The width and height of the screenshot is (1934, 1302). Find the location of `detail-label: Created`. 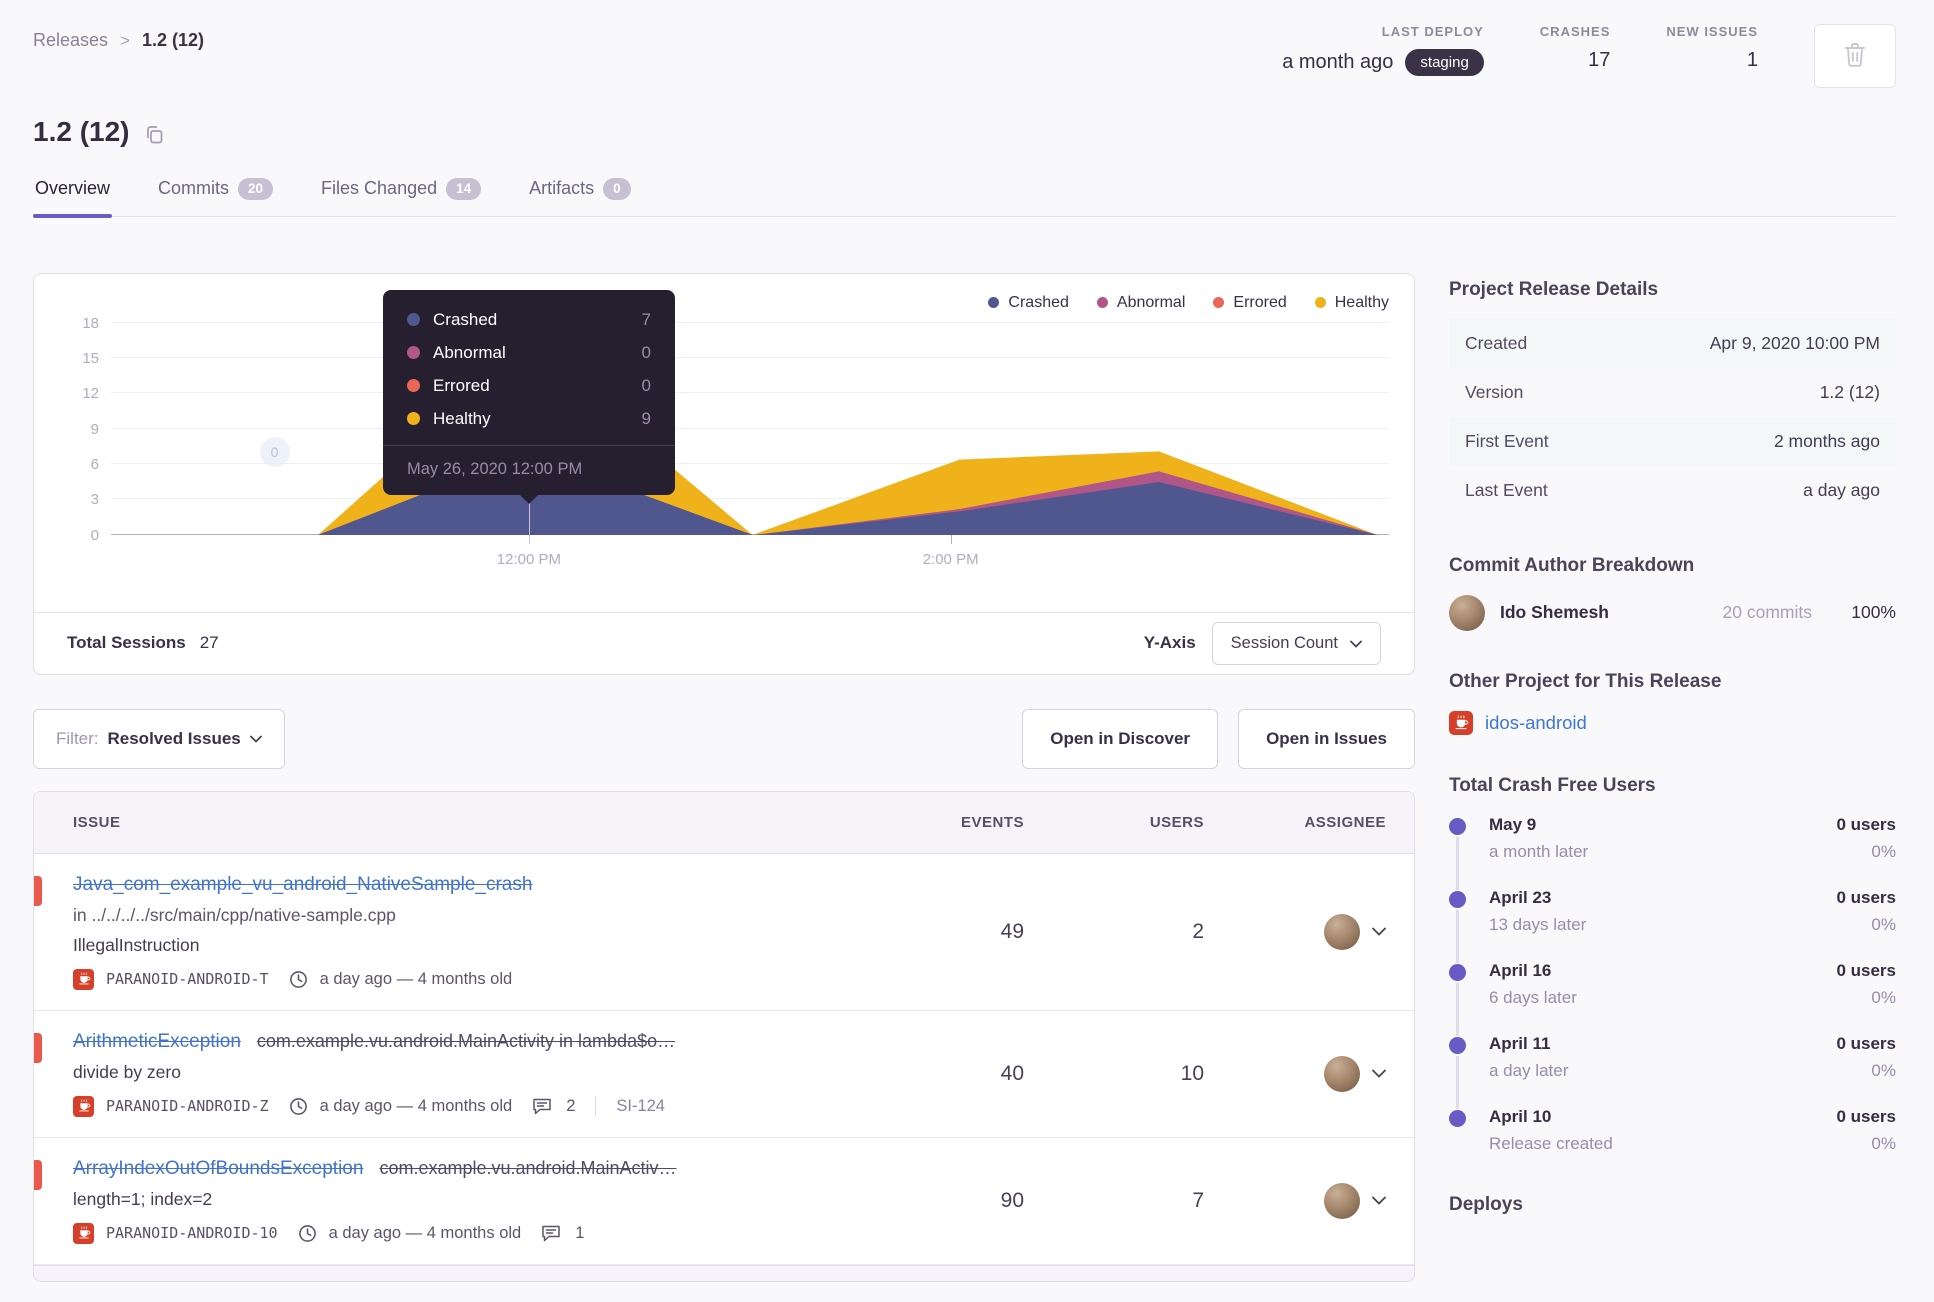

detail-label: Created is located at coordinates (1496, 342).